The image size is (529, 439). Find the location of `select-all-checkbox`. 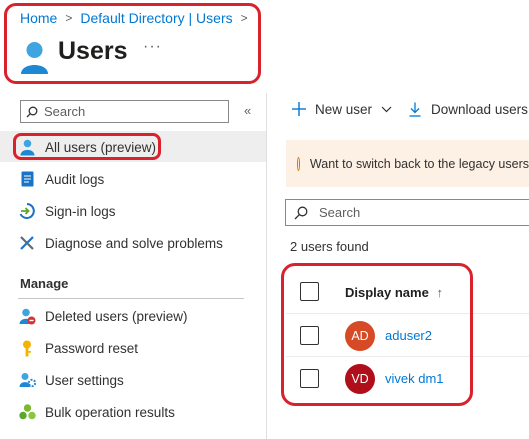

select-all-checkbox is located at coordinates (309, 291).